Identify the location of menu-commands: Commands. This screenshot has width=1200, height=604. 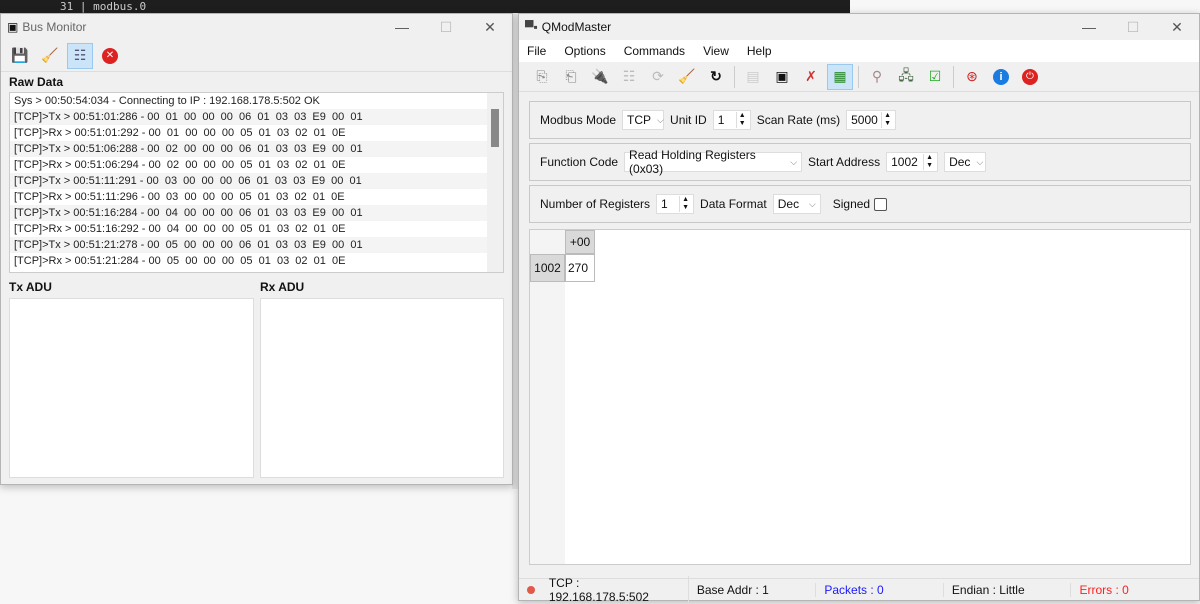
(654, 51).